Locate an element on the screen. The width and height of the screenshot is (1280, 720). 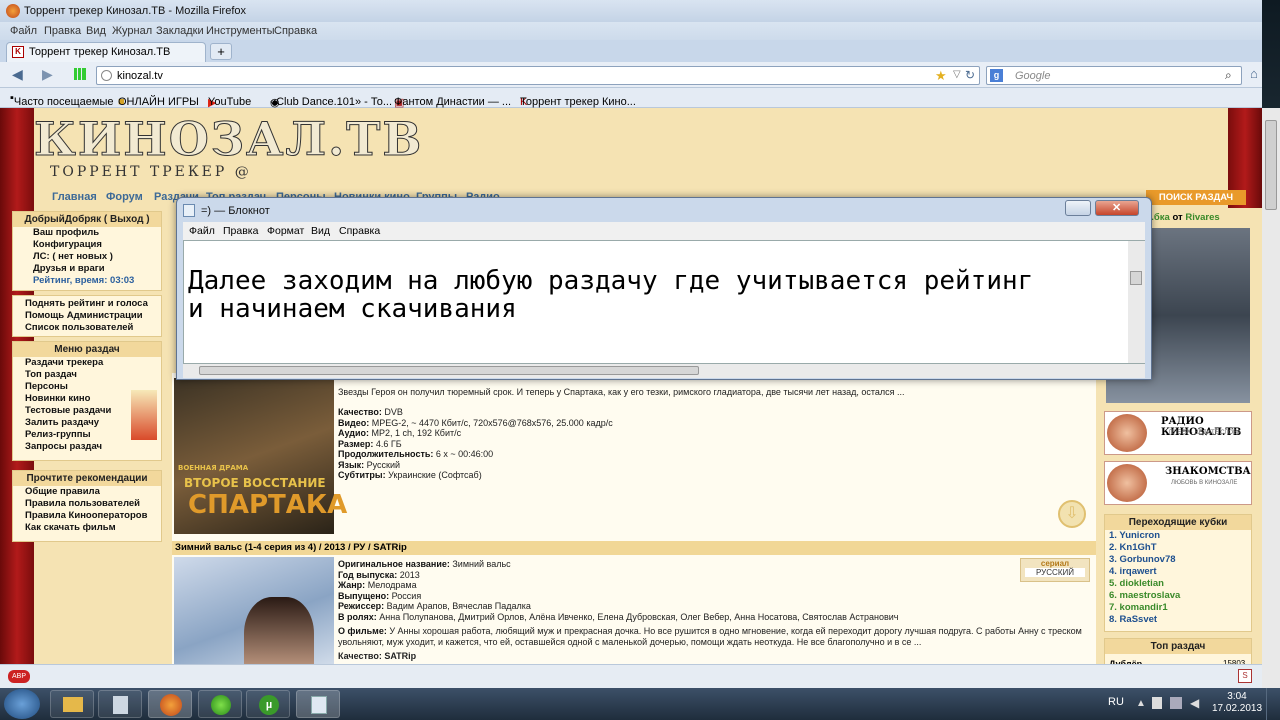
notepad-menu-view: Вид is located at coordinates (320, 231).